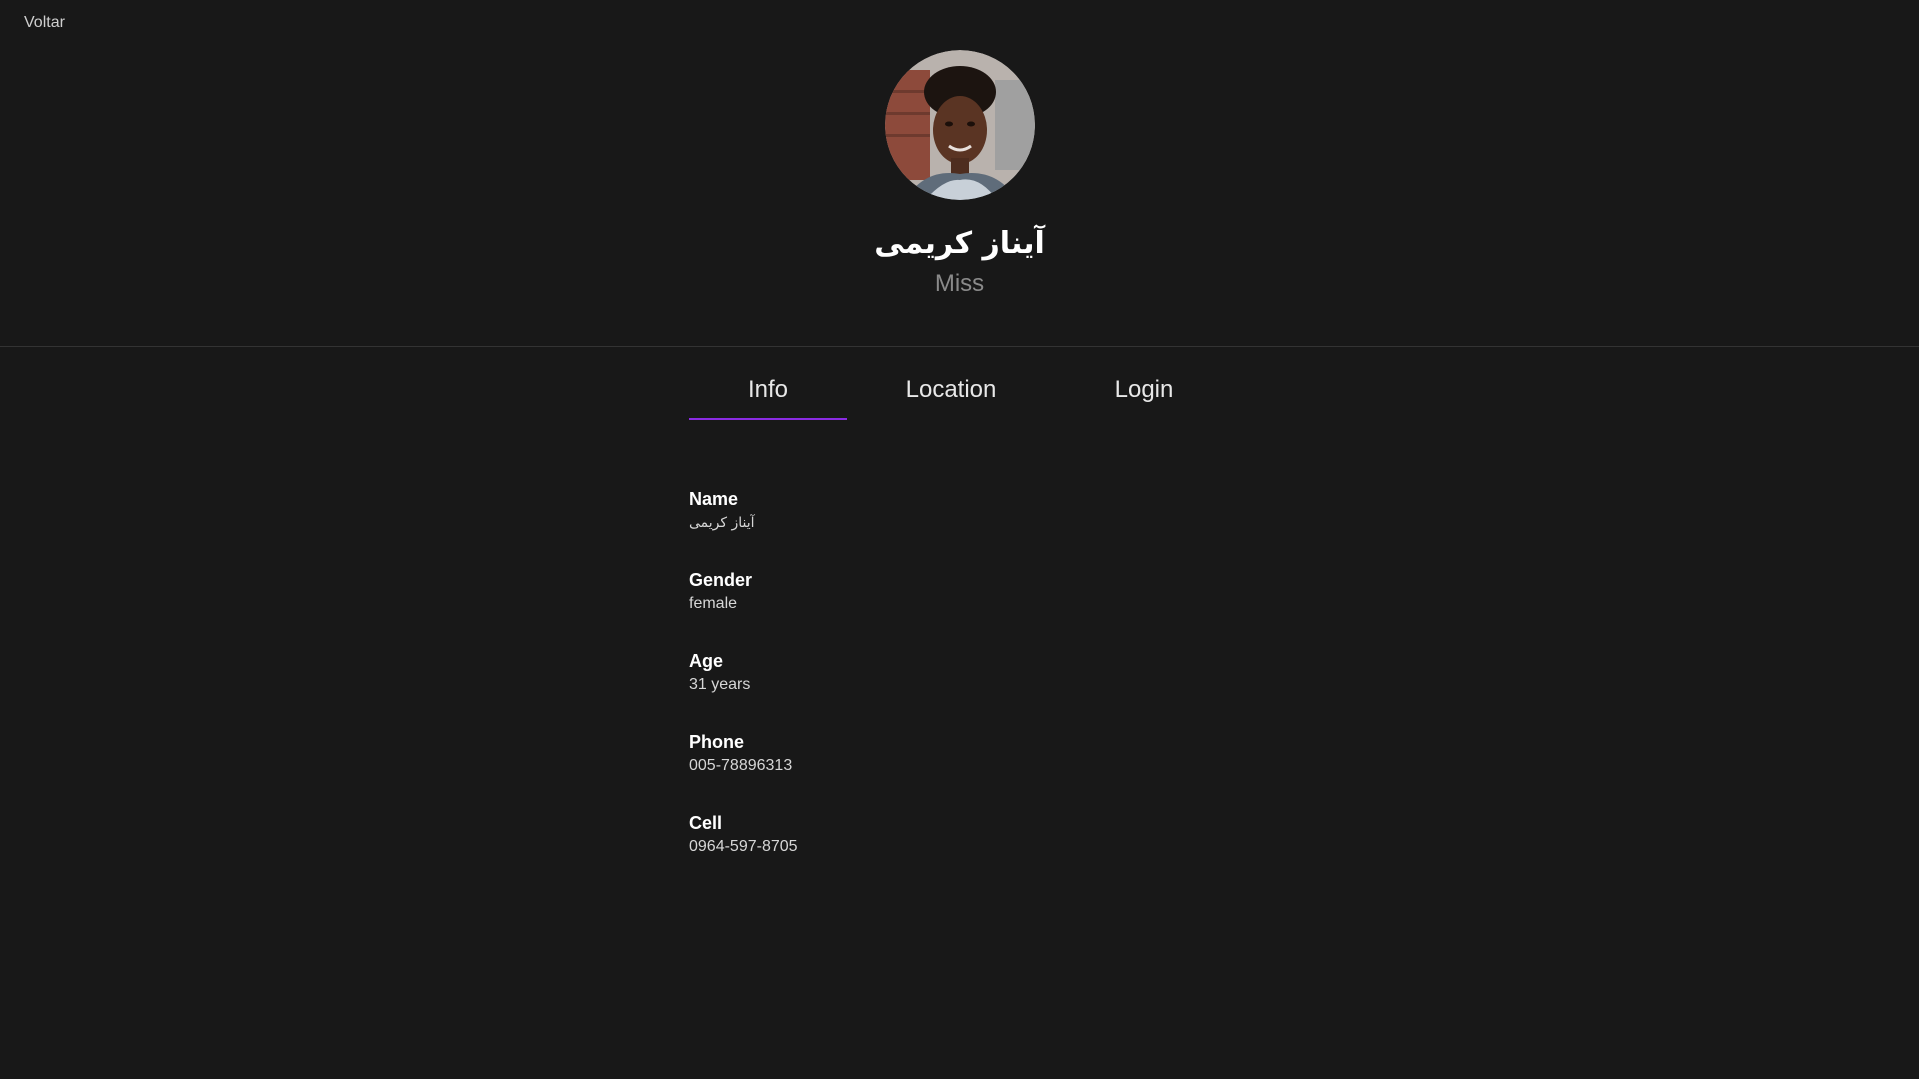  I want to click on field-label: Age, so click(706, 661).